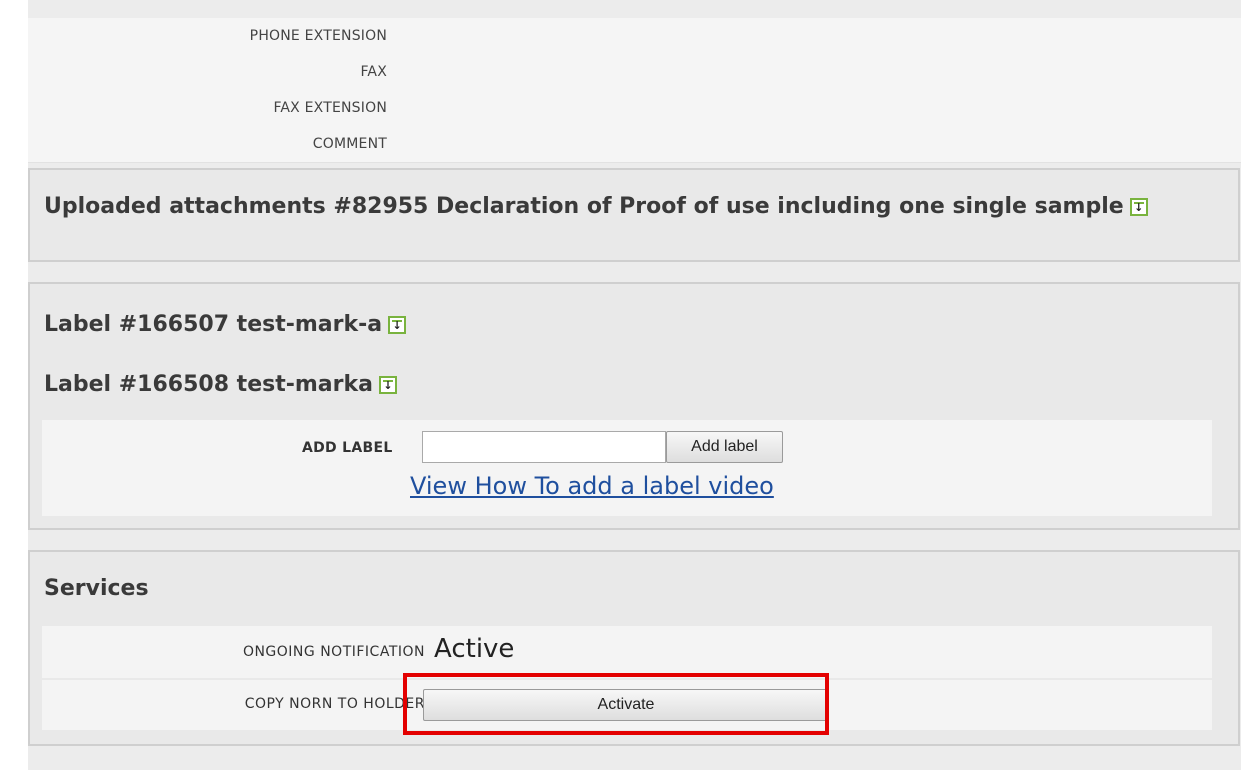  Describe the element at coordinates (634, 72) in the screenshot. I see `fax-row: FAX` at that location.